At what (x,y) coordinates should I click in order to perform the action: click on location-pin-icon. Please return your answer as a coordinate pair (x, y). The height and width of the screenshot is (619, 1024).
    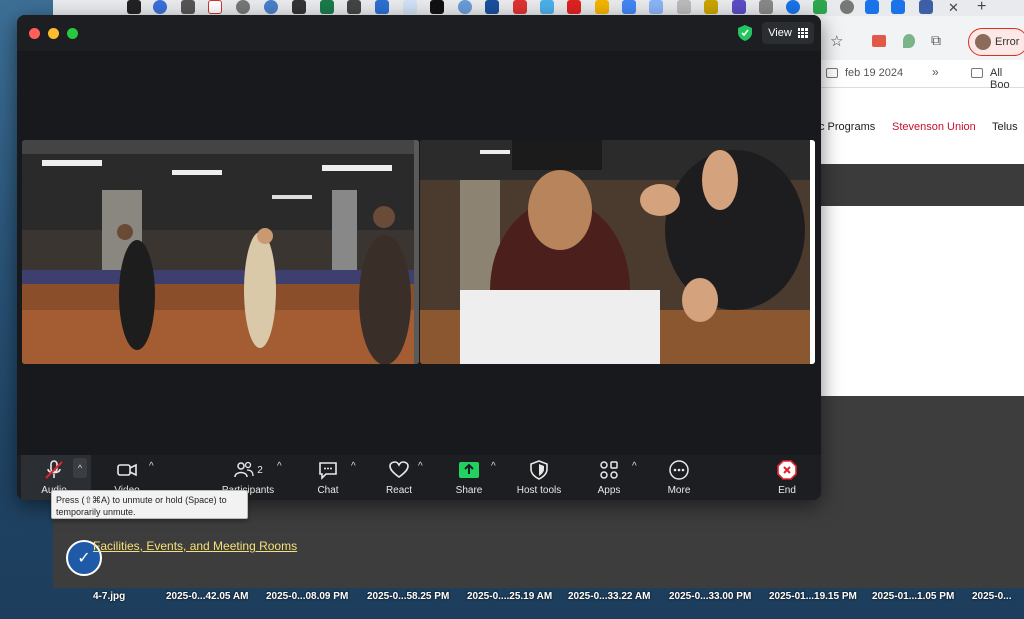
    Looking at the image, I should click on (909, 41).